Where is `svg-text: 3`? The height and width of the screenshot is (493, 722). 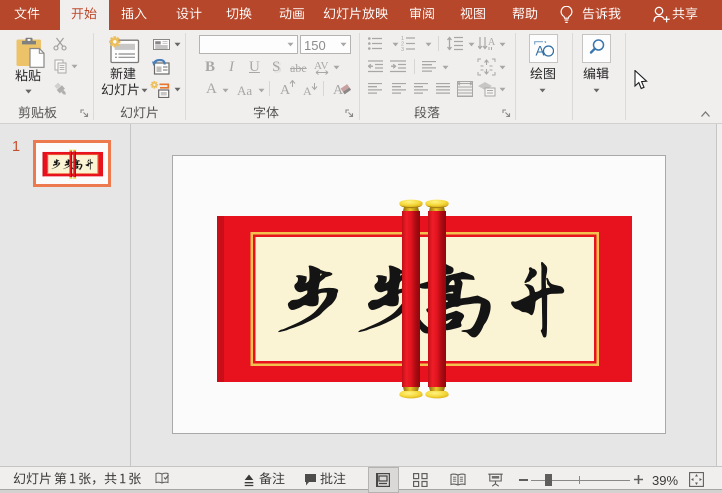
svg-text: 3 is located at coordinates (402, 49).